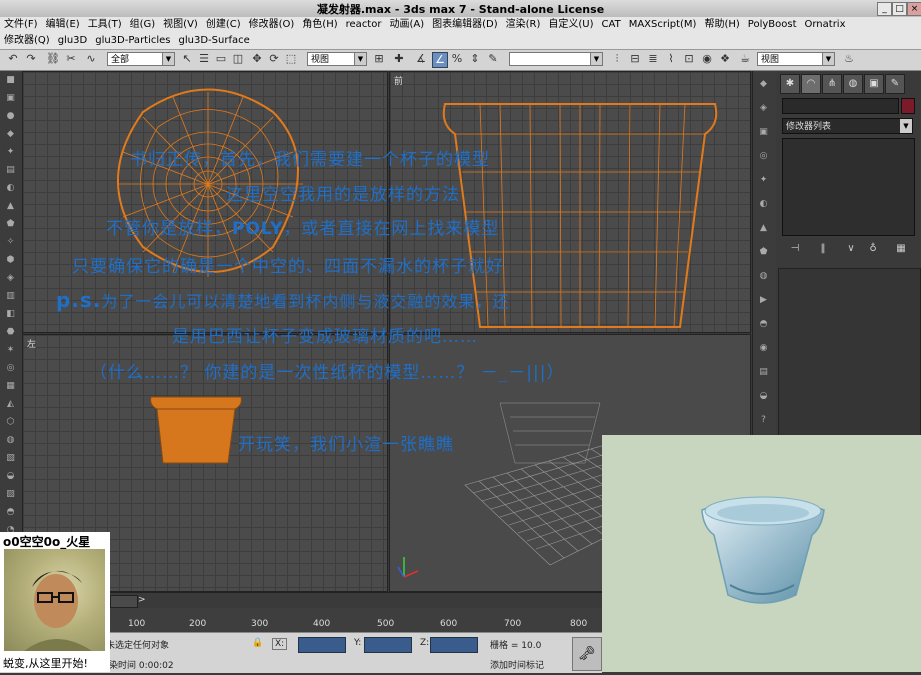 The height and width of the screenshot is (675, 921). Describe the element at coordinates (10, 512) in the screenshot. I see `tool-icon-25: ◓` at that location.